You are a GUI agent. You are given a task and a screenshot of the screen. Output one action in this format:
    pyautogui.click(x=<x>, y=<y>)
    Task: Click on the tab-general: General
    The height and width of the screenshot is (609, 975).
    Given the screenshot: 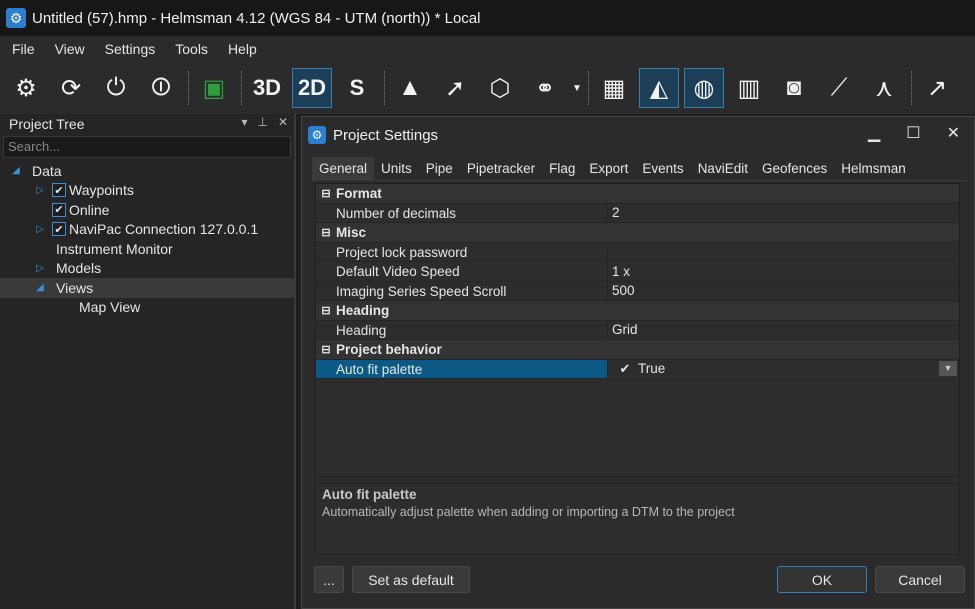 What is the action you would take?
    pyautogui.click(x=343, y=168)
    